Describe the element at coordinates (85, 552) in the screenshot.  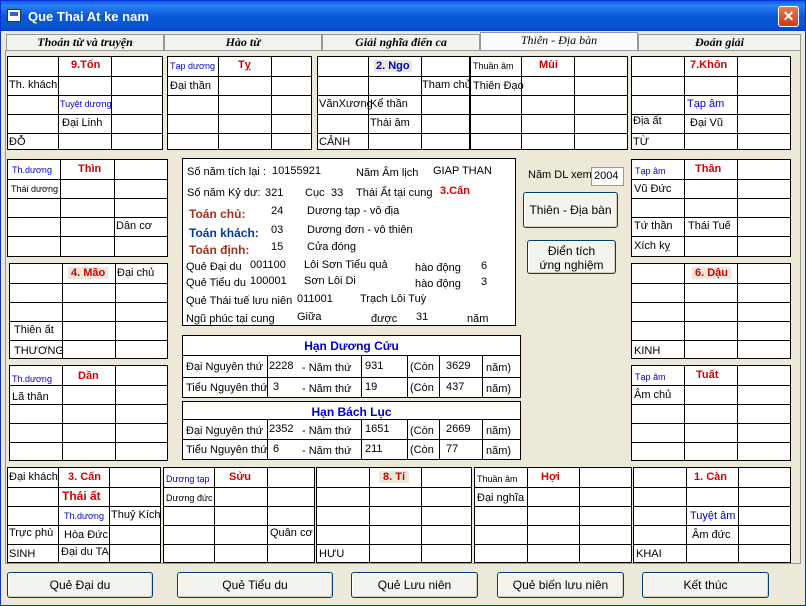
I see `palace-star: Đại du TA` at that location.